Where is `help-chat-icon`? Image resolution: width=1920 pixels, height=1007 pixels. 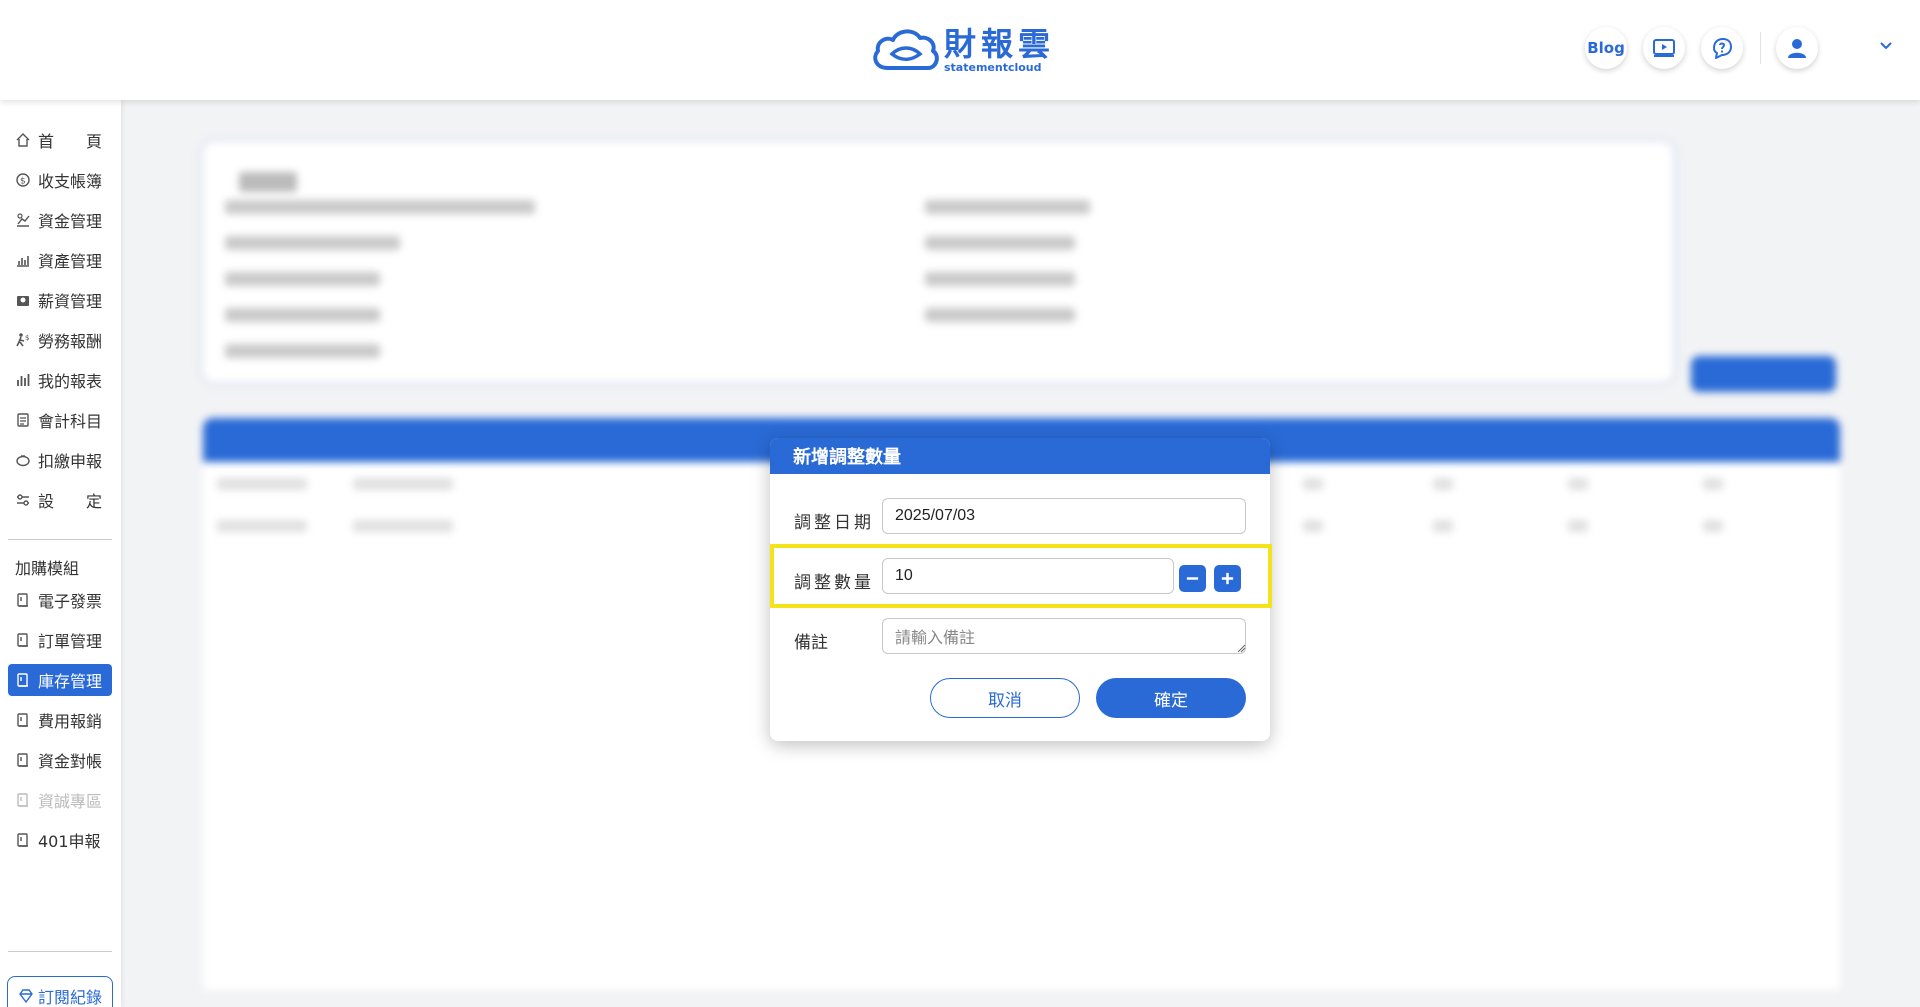 help-chat-icon is located at coordinates (1722, 48).